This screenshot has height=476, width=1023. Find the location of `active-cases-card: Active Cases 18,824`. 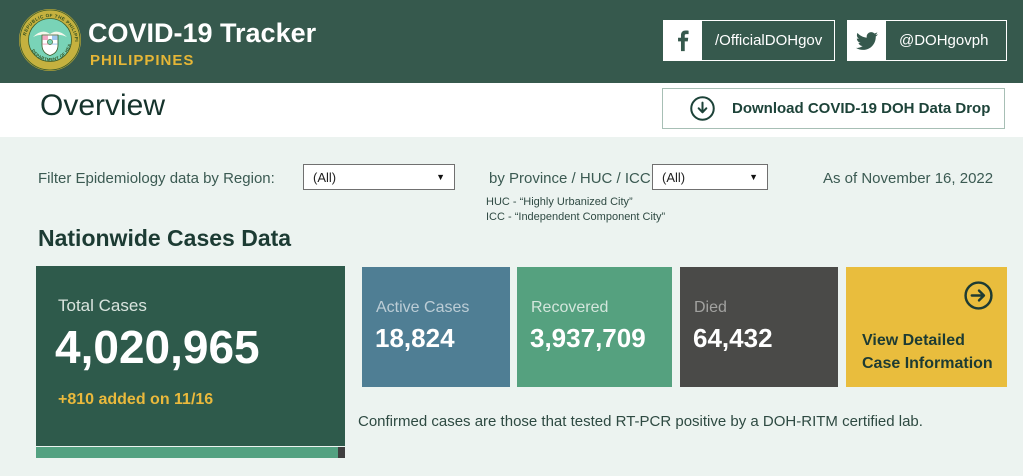

active-cases-card: Active Cases 18,824 is located at coordinates (436, 327).